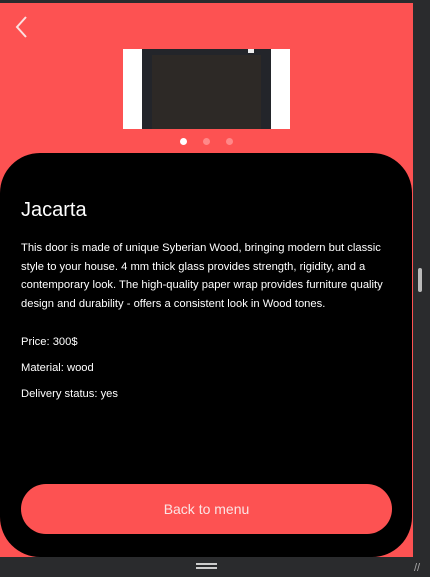  What do you see at coordinates (206, 566) in the screenshot?
I see `drag-handle-icon` at bounding box center [206, 566].